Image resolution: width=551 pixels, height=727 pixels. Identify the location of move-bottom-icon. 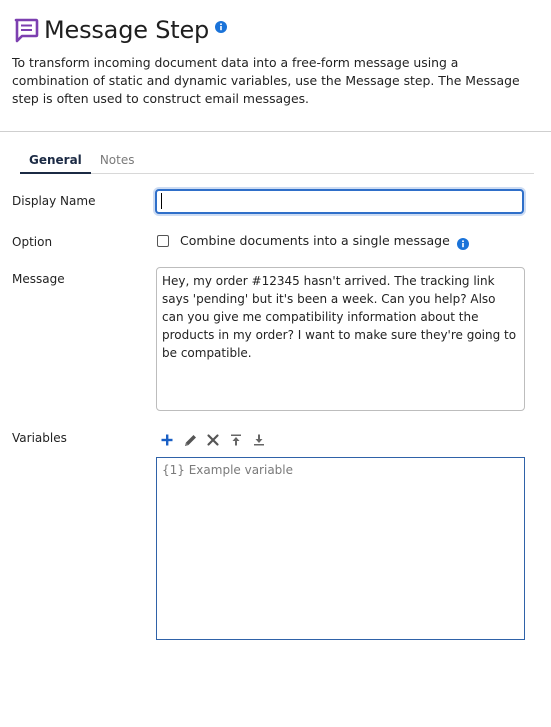
(259, 440).